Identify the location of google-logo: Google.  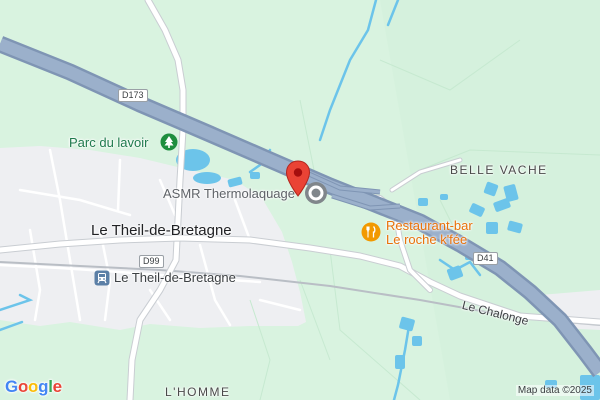
(33, 387).